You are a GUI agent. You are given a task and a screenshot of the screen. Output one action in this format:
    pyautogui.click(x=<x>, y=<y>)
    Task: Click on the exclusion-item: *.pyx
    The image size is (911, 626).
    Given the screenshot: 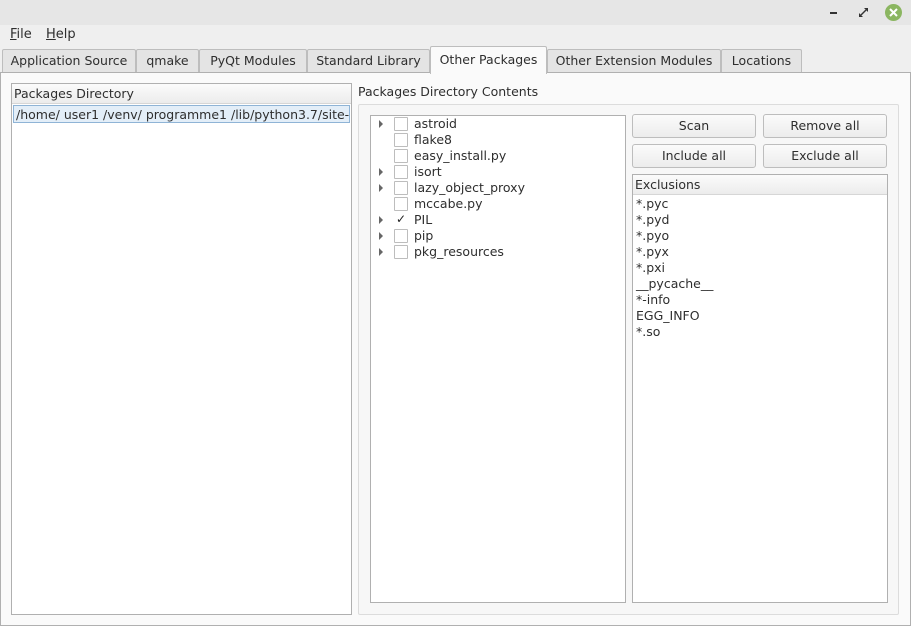 What is the action you would take?
    pyautogui.click(x=760, y=252)
    